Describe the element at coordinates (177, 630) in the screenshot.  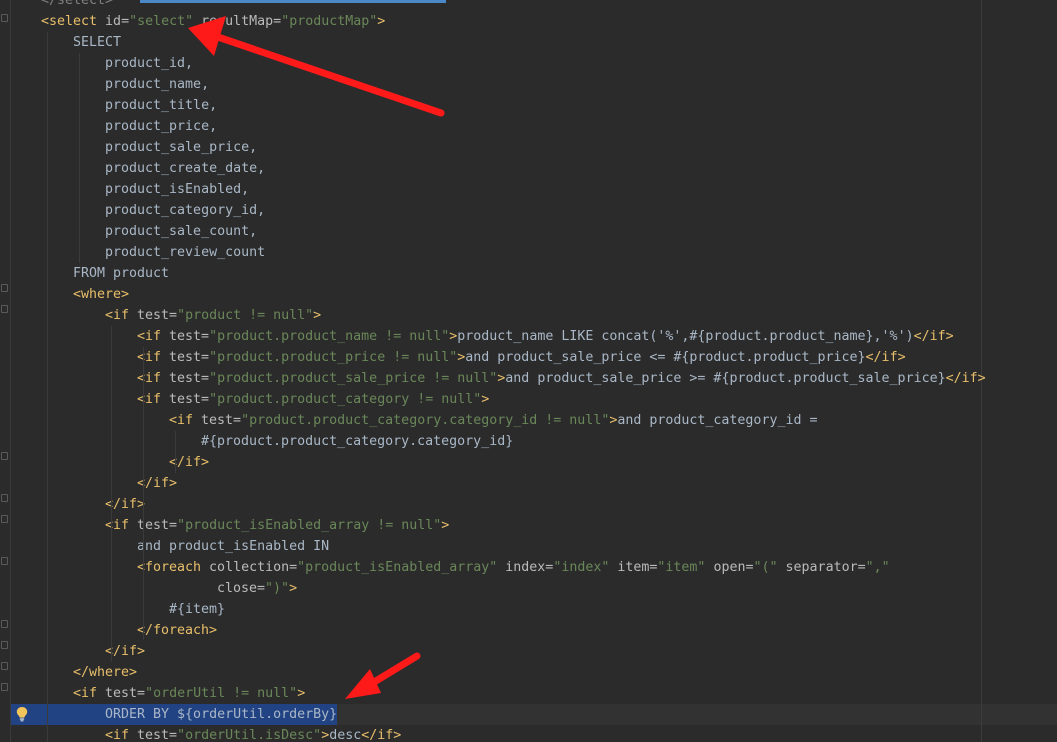
I see `code-line: </foreach>` at that location.